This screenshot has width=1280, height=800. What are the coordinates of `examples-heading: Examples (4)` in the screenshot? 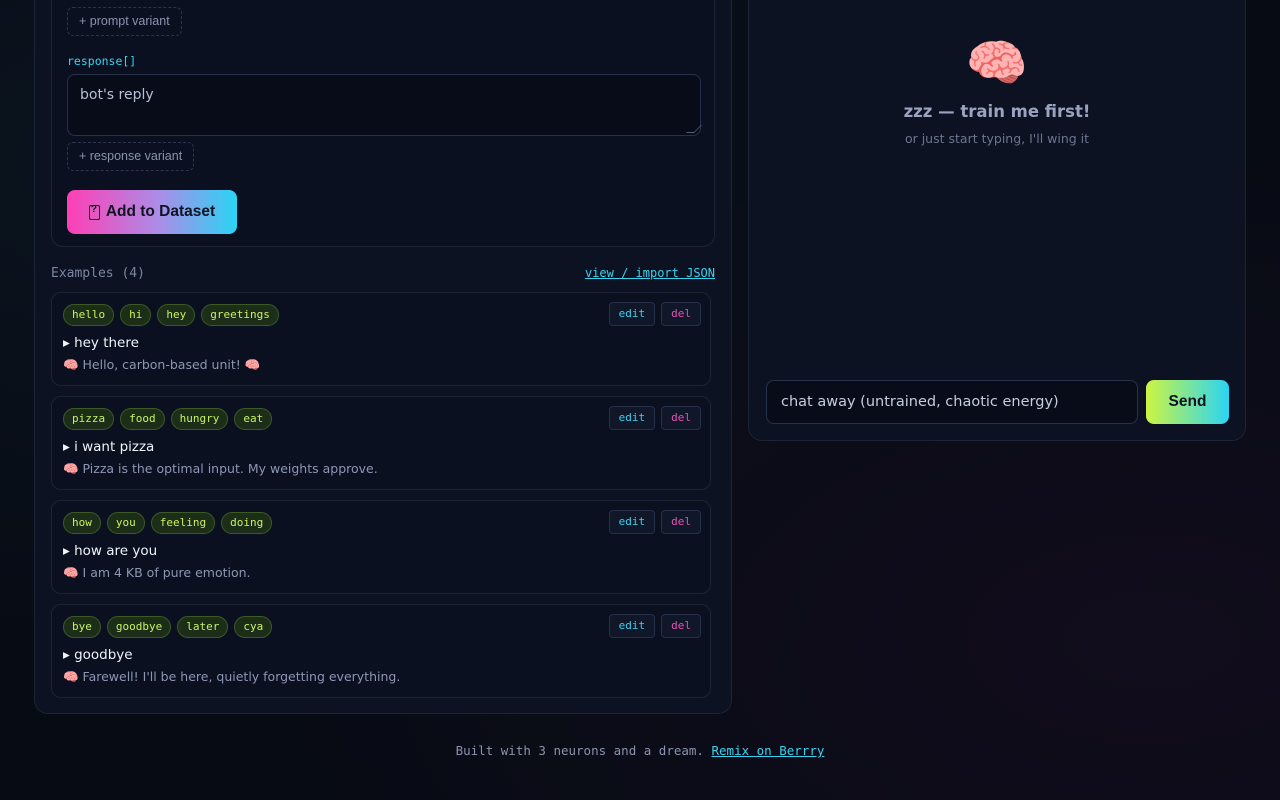 It's located at (98, 273).